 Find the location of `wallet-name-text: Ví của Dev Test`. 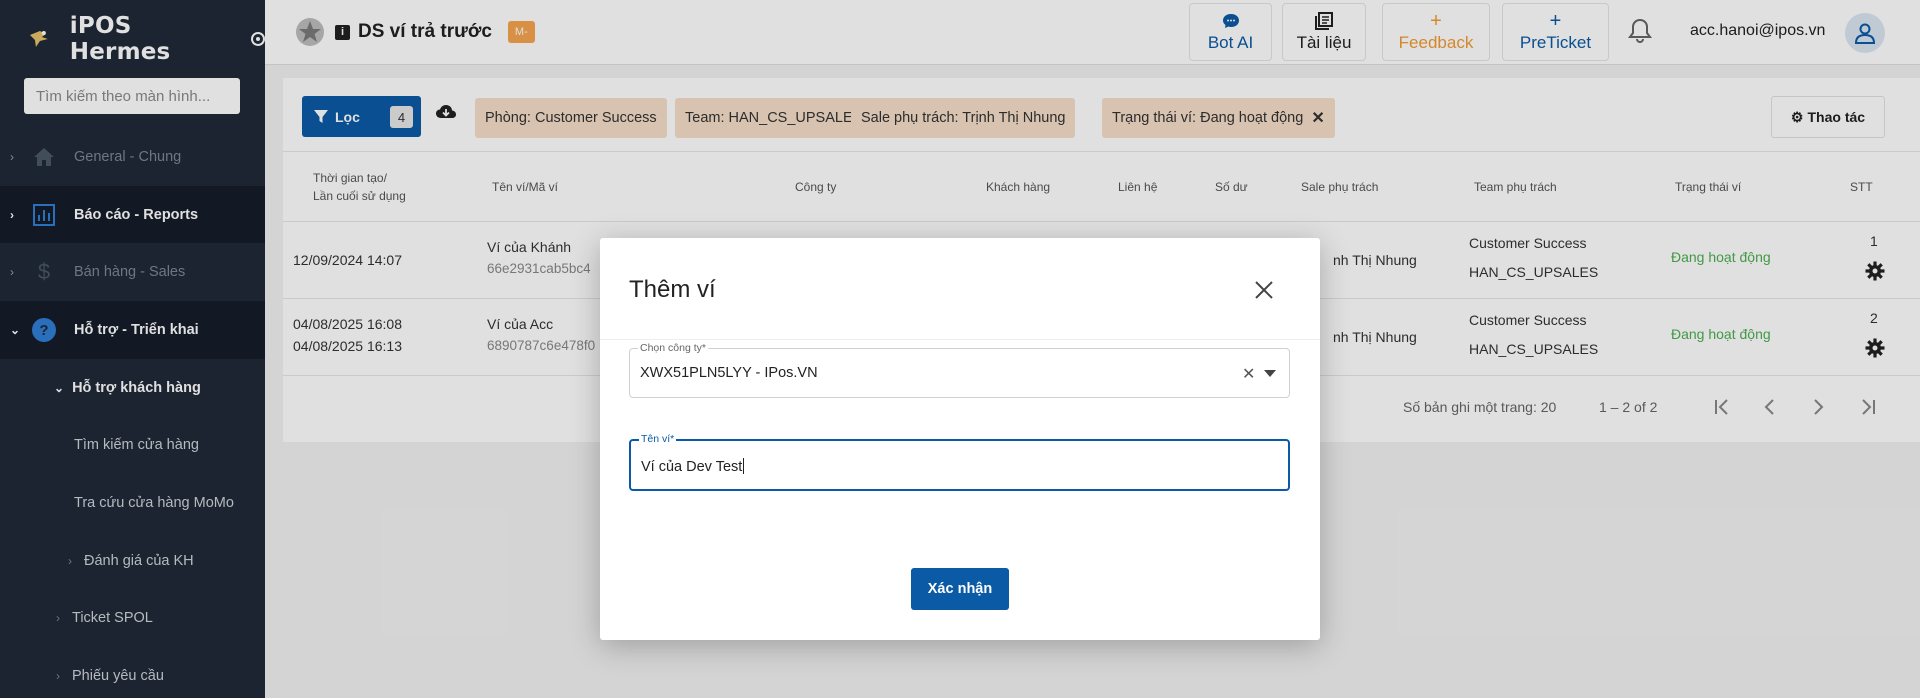

wallet-name-text: Ví của Dev Test is located at coordinates (692, 467).